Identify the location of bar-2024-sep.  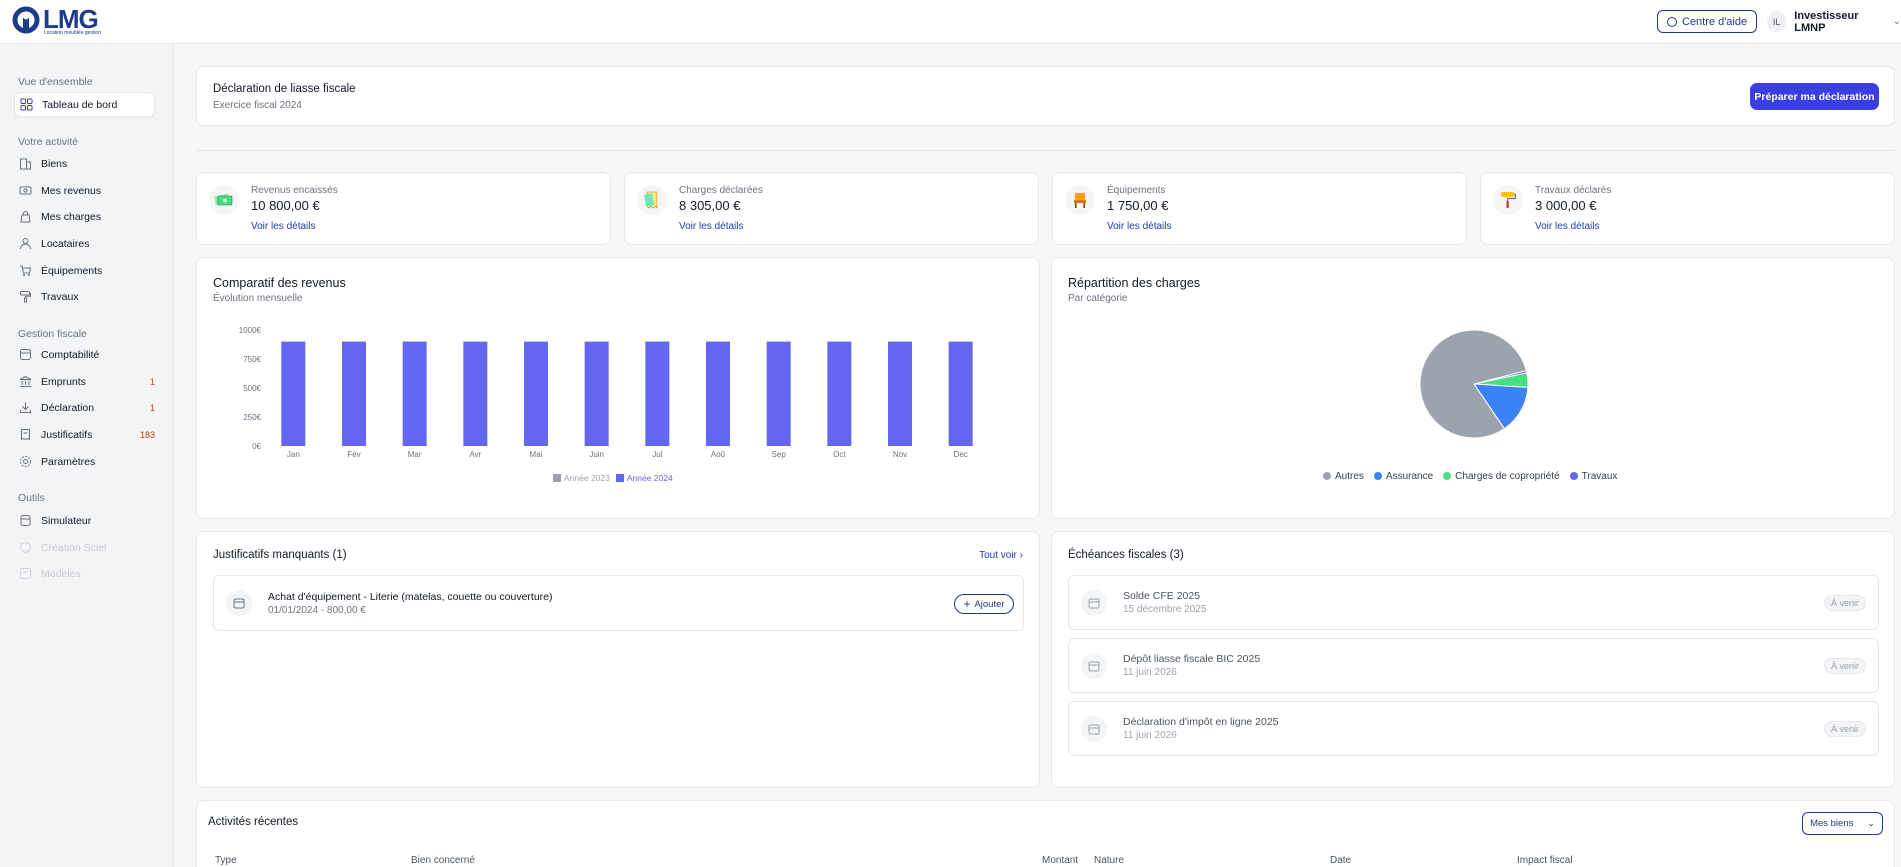
(778, 393).